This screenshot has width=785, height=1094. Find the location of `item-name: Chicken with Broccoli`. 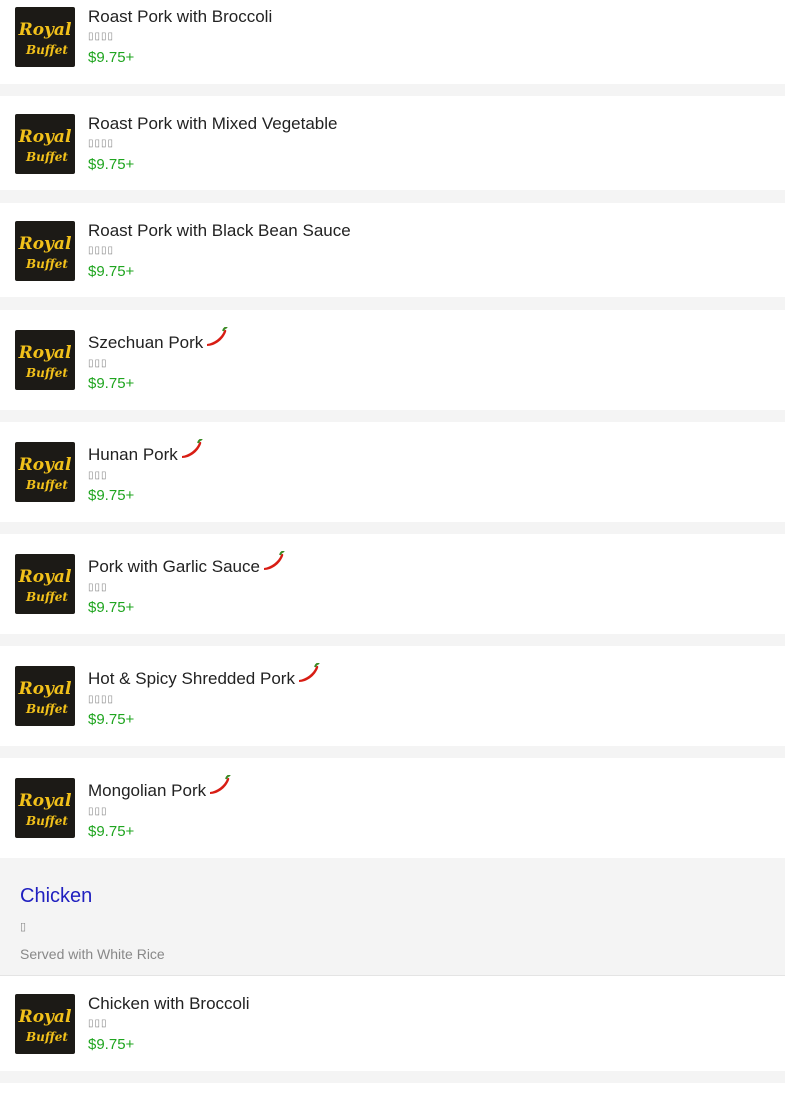

item-name: Chicken with Broccoli is located at coordinates (169, 1003).